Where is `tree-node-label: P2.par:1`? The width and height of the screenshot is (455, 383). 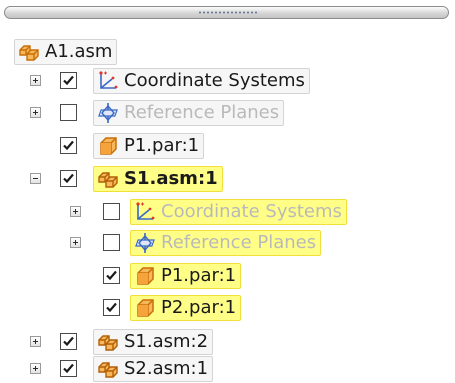
tree-node-label: P2.par:1 is located at coordinates (199, 307).